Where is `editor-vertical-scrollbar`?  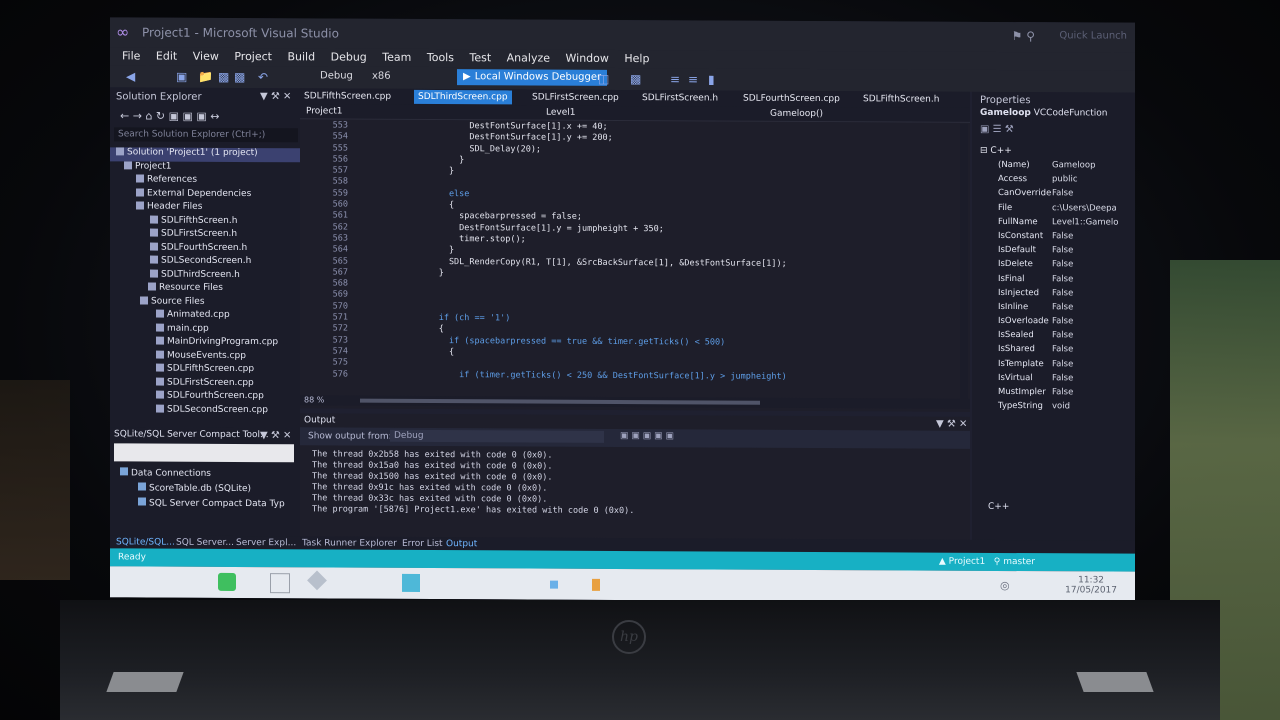
editor-vertical-scrollbar is located at coordinates (964, 261).